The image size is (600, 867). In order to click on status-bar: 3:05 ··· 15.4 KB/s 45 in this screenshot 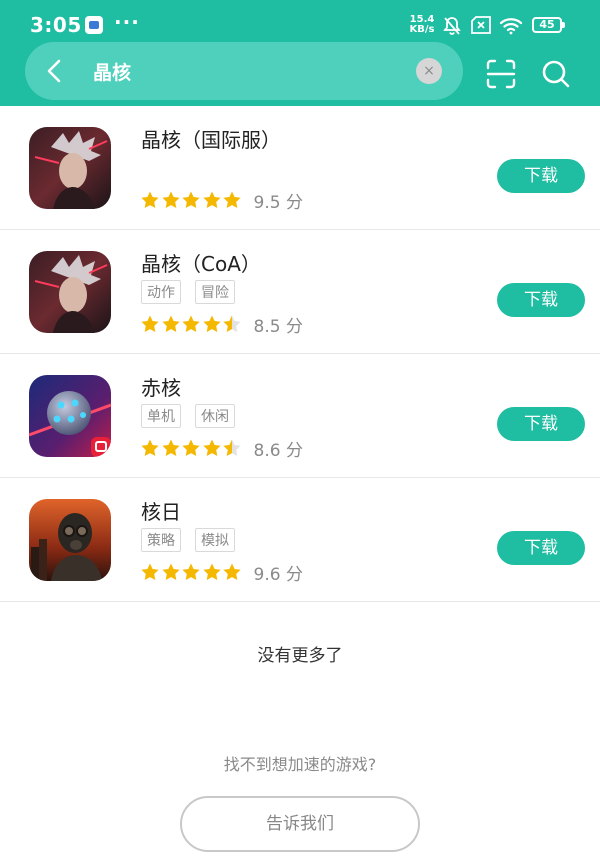, I will do `click(300, 20)`.